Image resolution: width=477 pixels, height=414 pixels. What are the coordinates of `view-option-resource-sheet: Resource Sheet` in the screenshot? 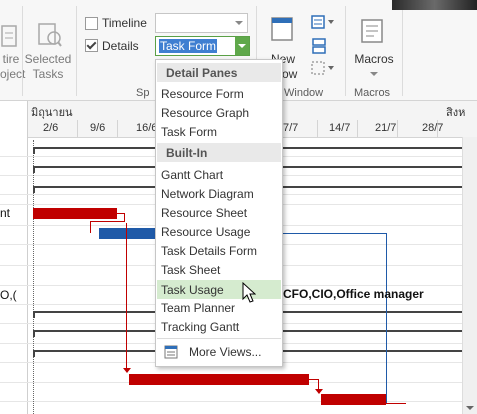 It's located at (219, 212).